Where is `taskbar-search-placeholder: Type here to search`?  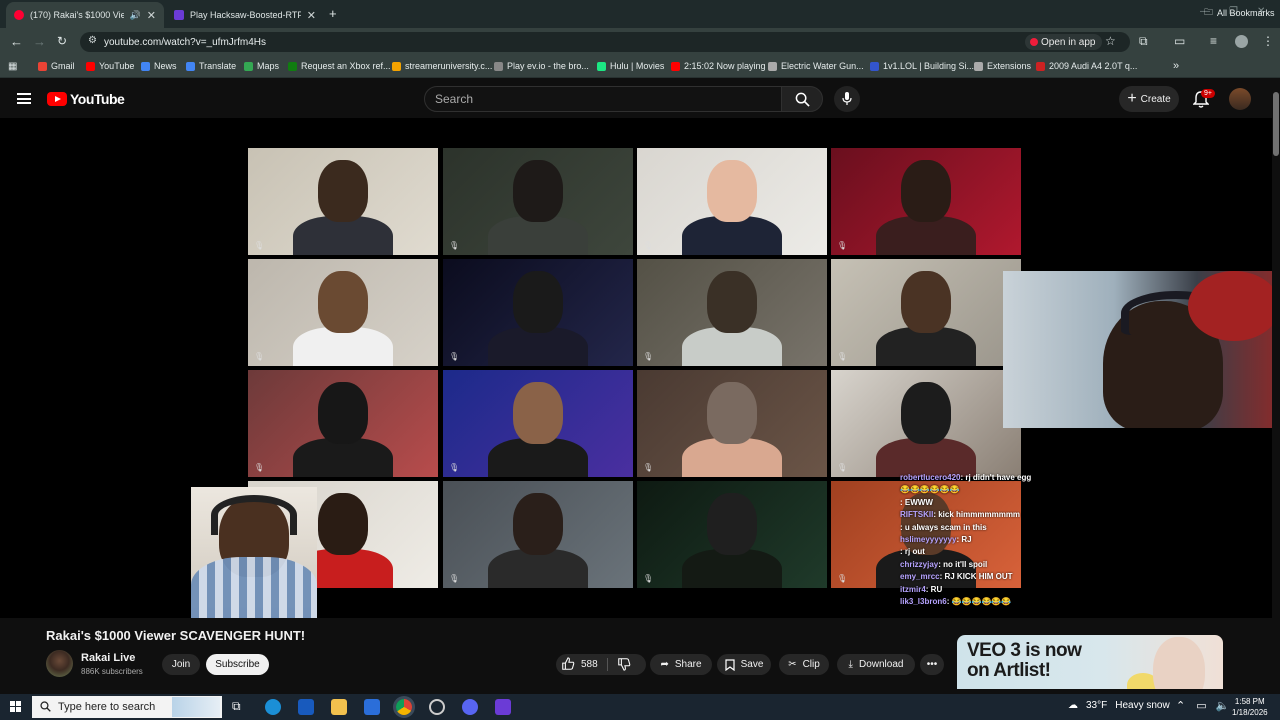
taskbar-search-placeholder: Type here to search is located at coordinates (107, 707).